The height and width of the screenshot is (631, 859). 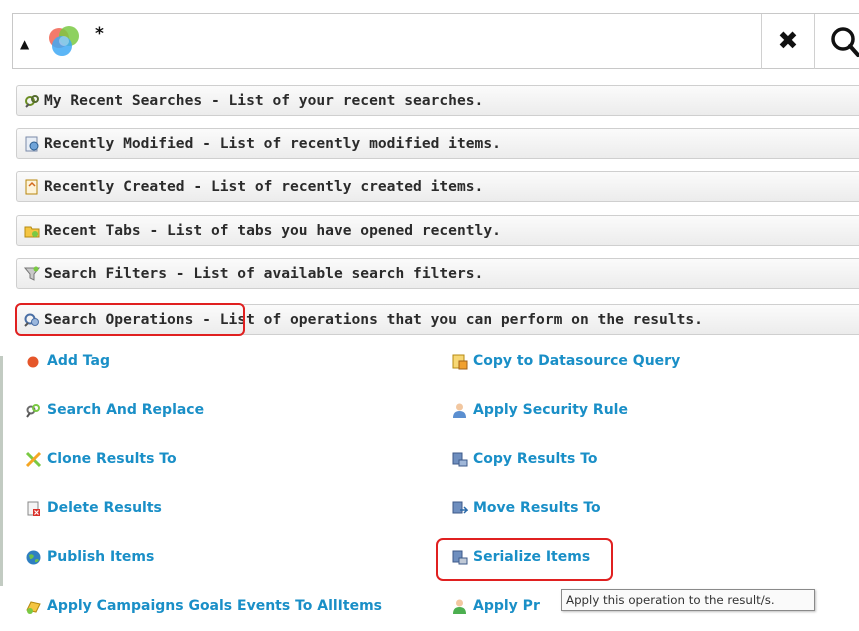 I want to click on search-app-logo-icon, so click(x=64, y=41).